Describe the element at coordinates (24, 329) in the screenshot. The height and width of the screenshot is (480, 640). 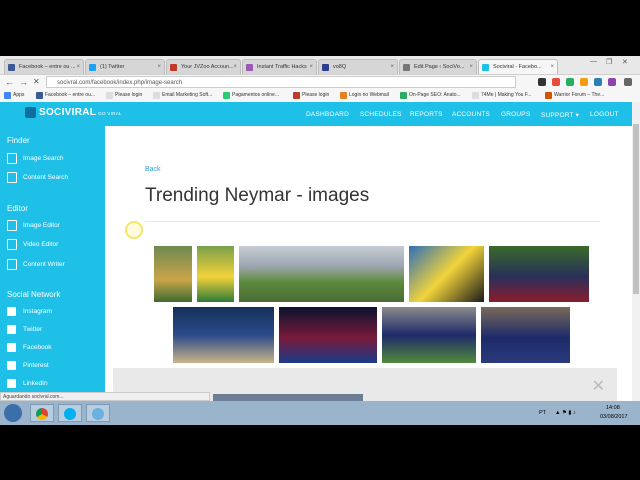
I see `sidebar-item-twitter: Twitter` at that location.